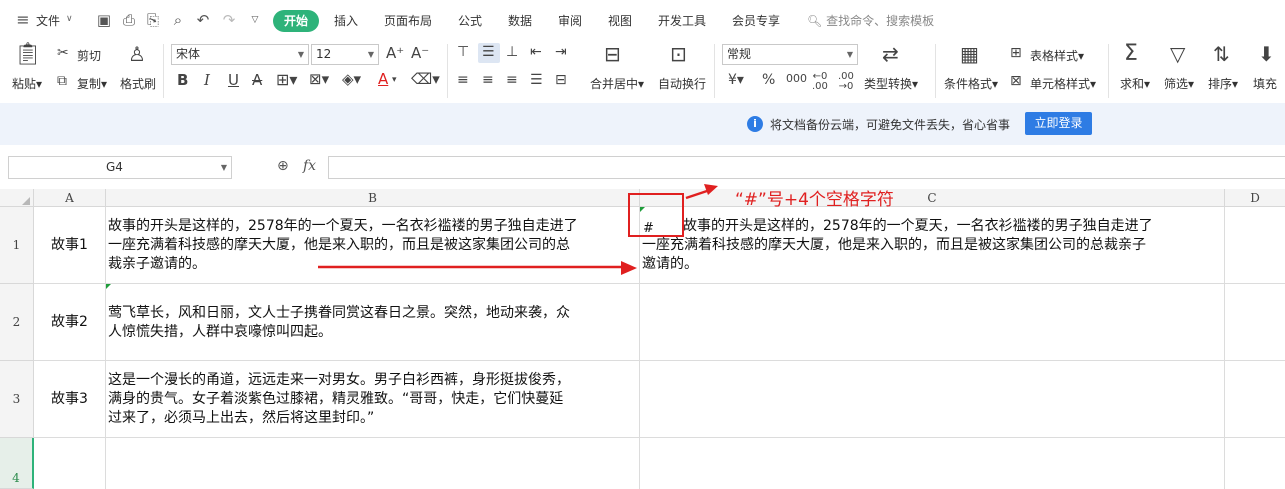 Image resolution: width=1285 pixels, height=489 pixels. I want to click on column-header-b: B, so click(373, 198).